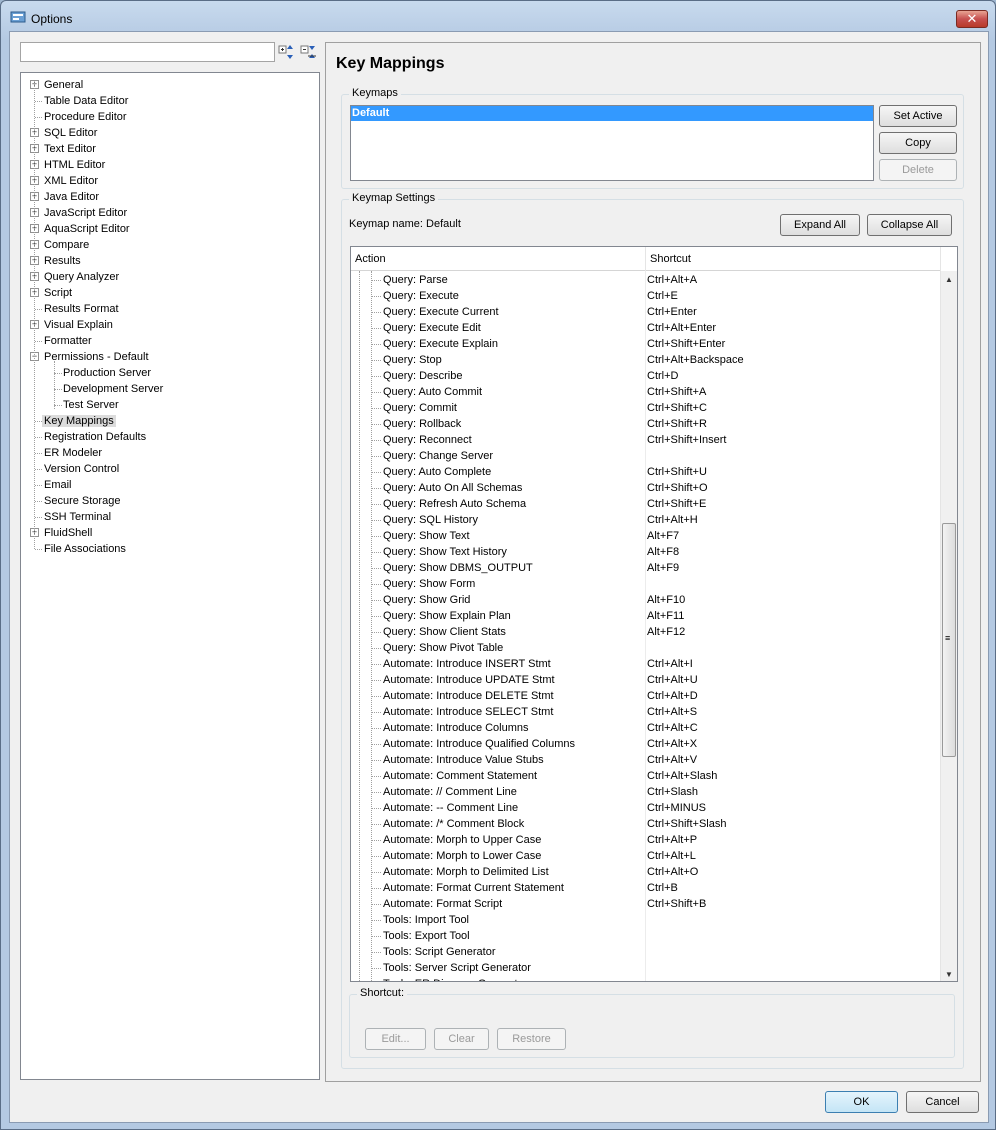  What do you see at coordinates (646, 504) in the screenshot?
I see `table-row: Query: Refresh Auto Schema Ctrl+Shift+E` at bounding box center [646, 504].